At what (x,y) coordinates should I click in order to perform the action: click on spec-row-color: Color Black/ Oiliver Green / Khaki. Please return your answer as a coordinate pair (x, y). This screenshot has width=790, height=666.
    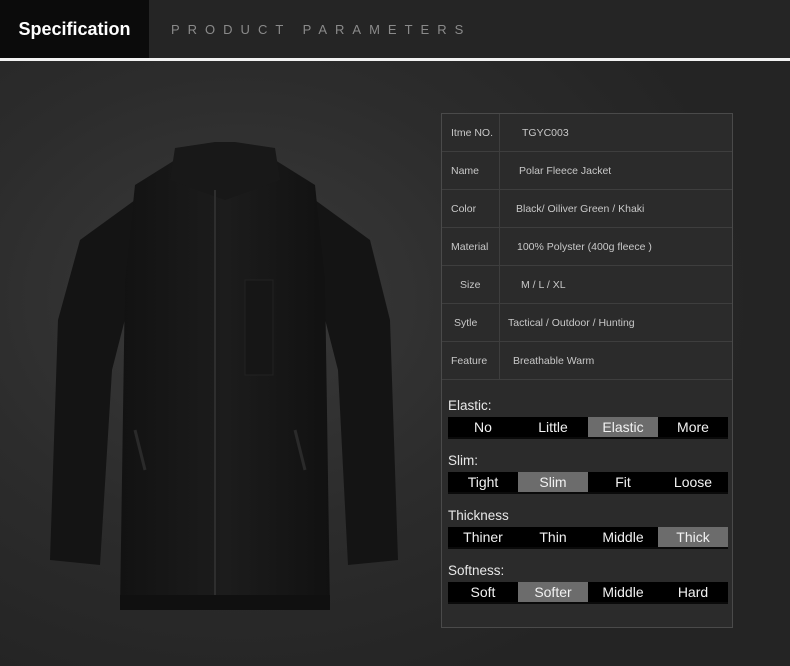
    Looking at the image, I should click on (587, 209).